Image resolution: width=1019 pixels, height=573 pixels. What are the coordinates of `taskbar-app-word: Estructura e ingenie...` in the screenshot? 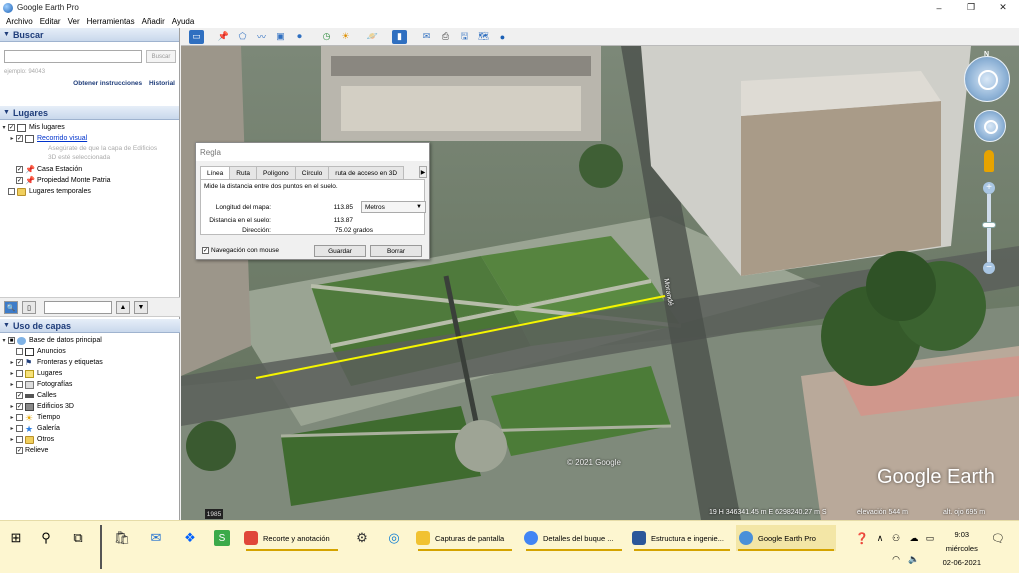 It's located at (682, 538).